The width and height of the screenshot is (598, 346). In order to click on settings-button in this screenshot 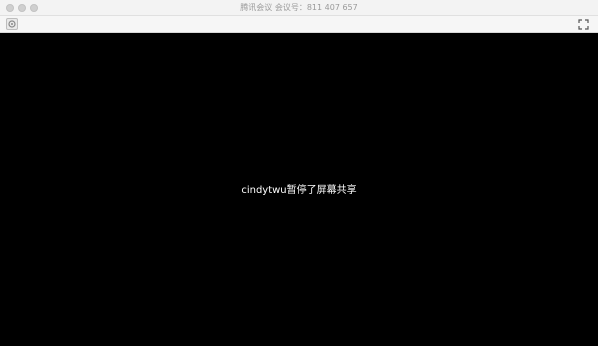, I will do `click(12, 24)`.